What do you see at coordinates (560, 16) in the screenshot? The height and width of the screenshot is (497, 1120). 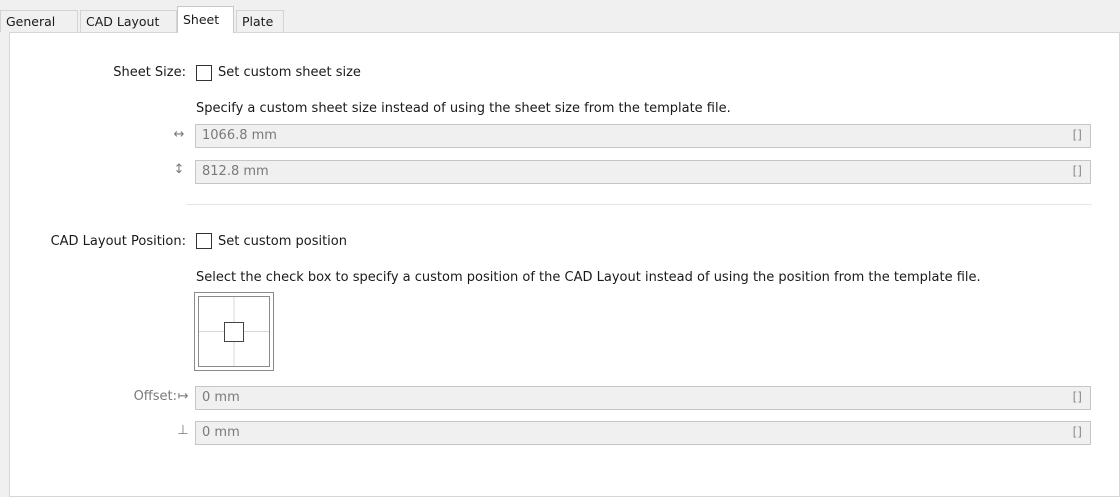 I see `tab-bar: General CAD Layout Sheet Plate` at bounding box center [560, 16].